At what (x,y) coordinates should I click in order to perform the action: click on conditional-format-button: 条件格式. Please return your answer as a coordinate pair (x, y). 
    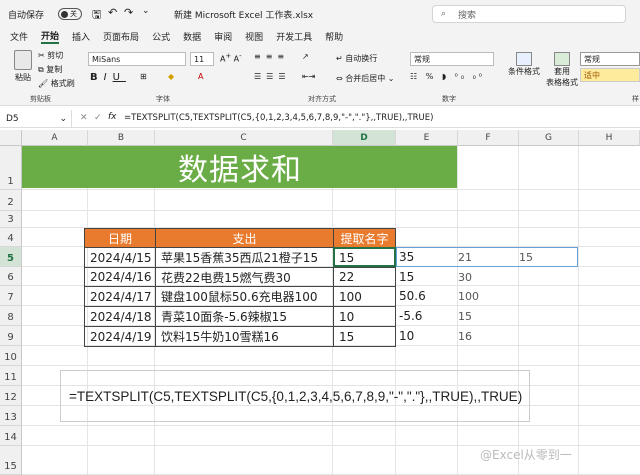
    Looking at the image, I should click on (524, 64).